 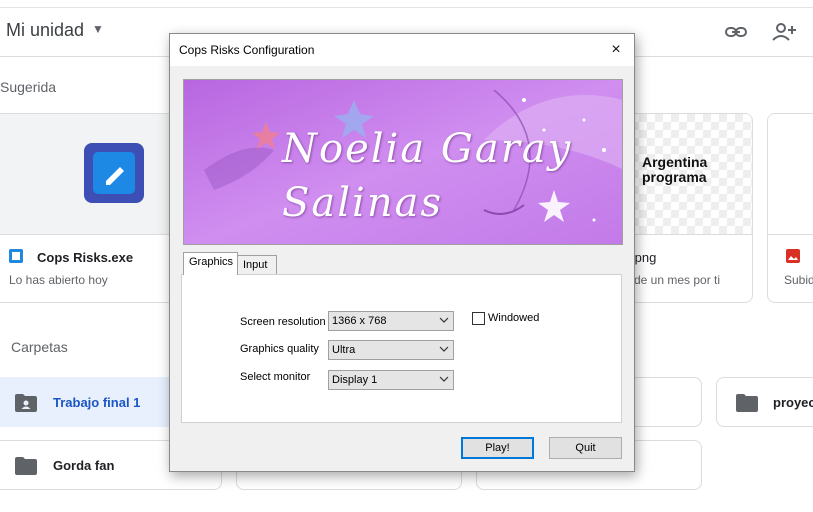 What do you see at coordinates (674, 177) in the screenshot?
I see `thumb-text: programa` at bounding box center [674, 177].